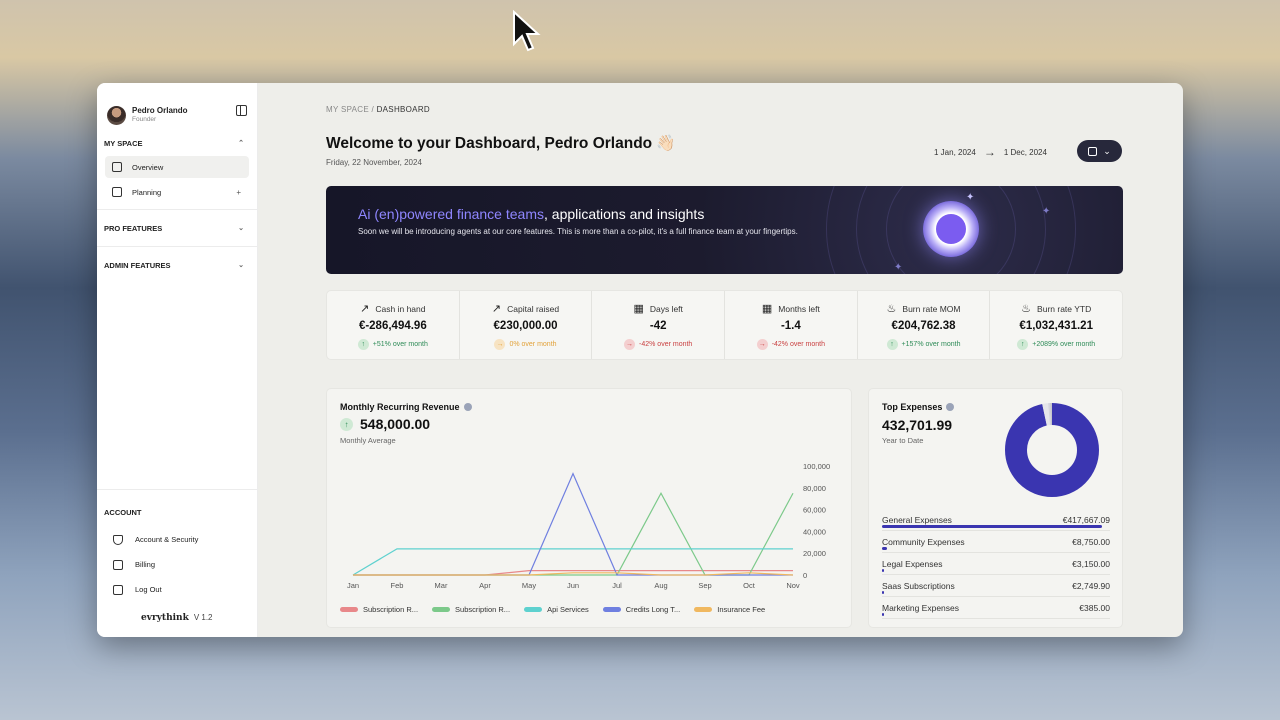 Image resolution: width=1280 pixels, height=720 pixels. What do you see at coordinates (123, 143) in the screenshot?
I see `section-label: MY SPACE` at bounding box center [123, 143].